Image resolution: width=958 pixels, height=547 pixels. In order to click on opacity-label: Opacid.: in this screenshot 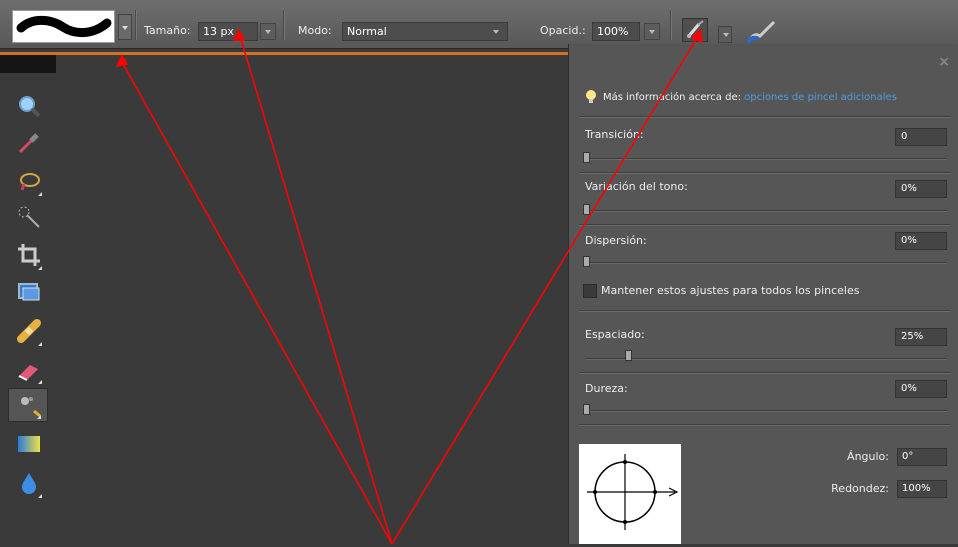, I will do `click(563, 30)`.